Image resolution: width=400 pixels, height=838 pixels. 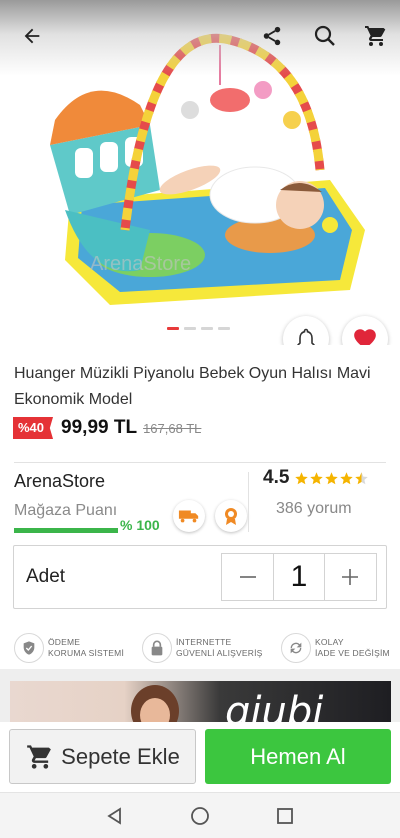 What do you see at coordinates (314, 509) in the screenshot?
I see `review-count-link: 386 yorum` at bounding box center [314, 509].